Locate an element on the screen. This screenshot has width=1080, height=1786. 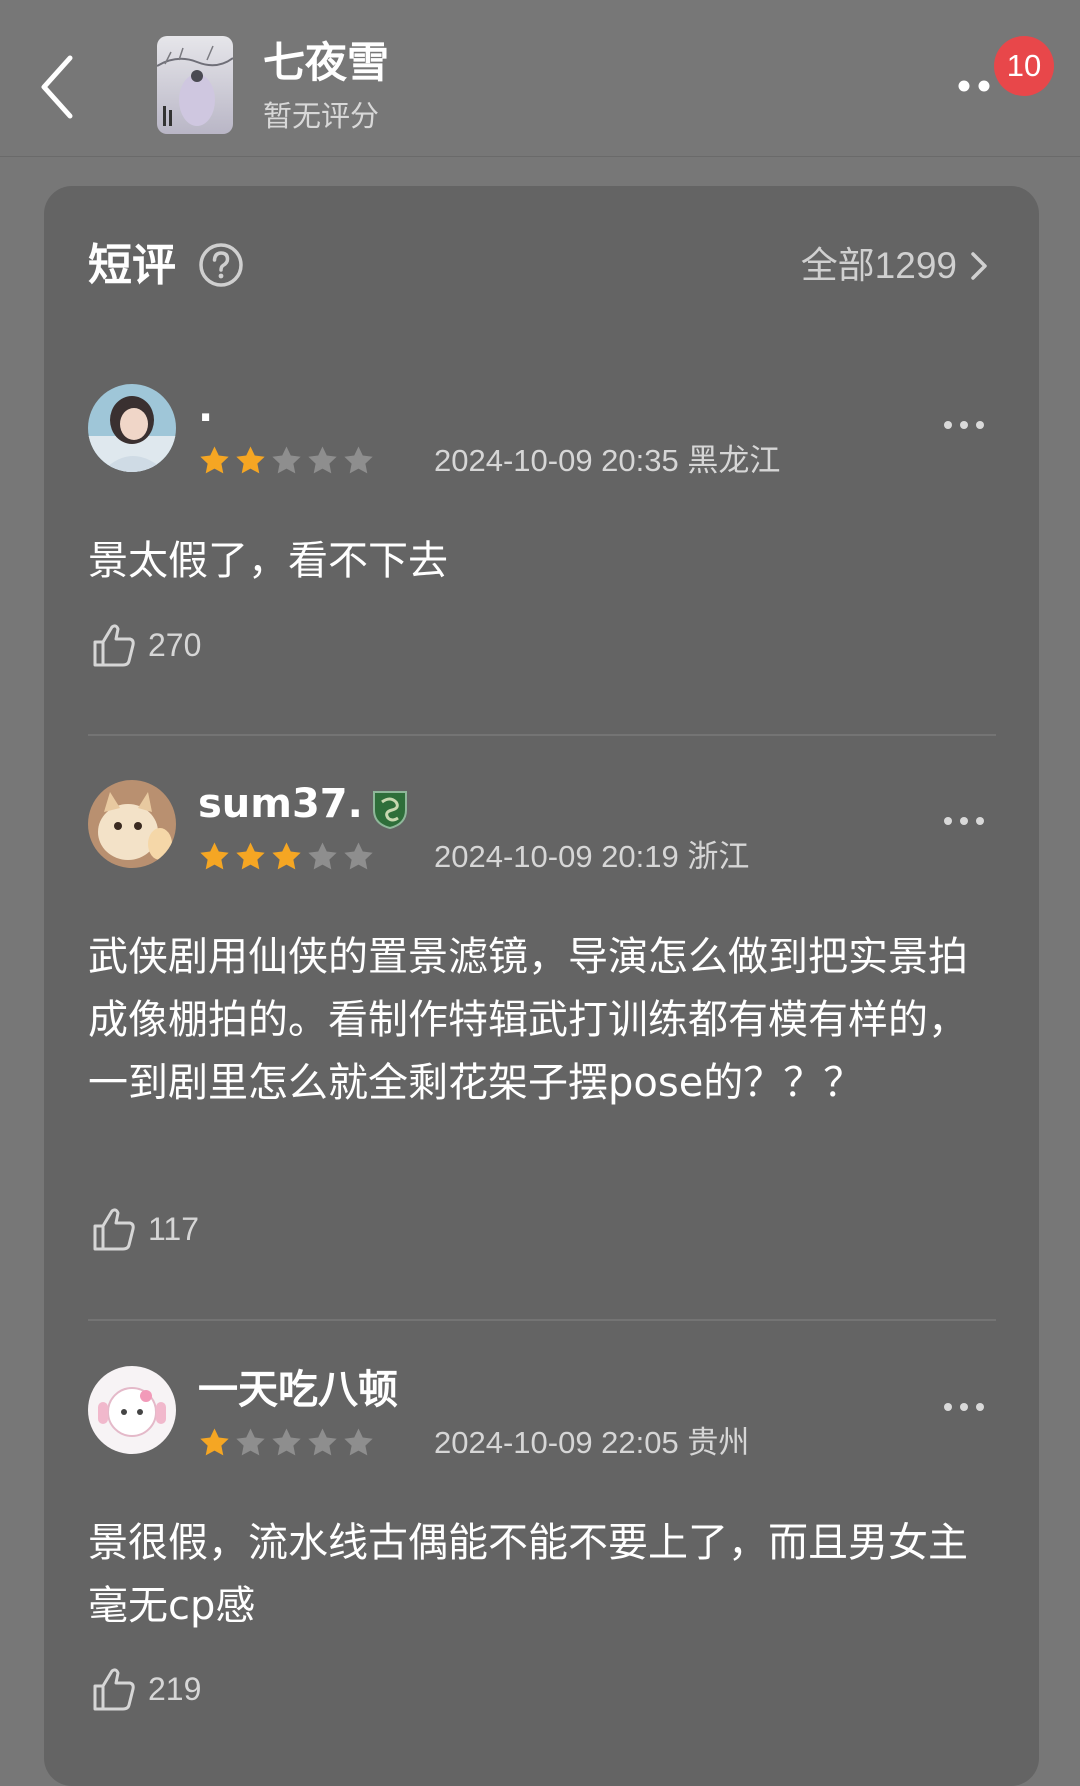
badge-snake-icon is located at coordinates (390, 810).